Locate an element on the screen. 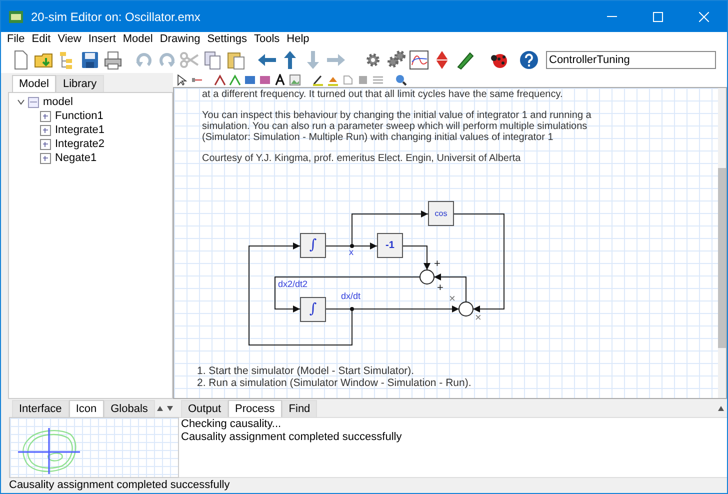 This screenshot has height=494, width=728. window-title: 20-sim Editor on: Oscillator.emx is located at coordinates (115, 17).